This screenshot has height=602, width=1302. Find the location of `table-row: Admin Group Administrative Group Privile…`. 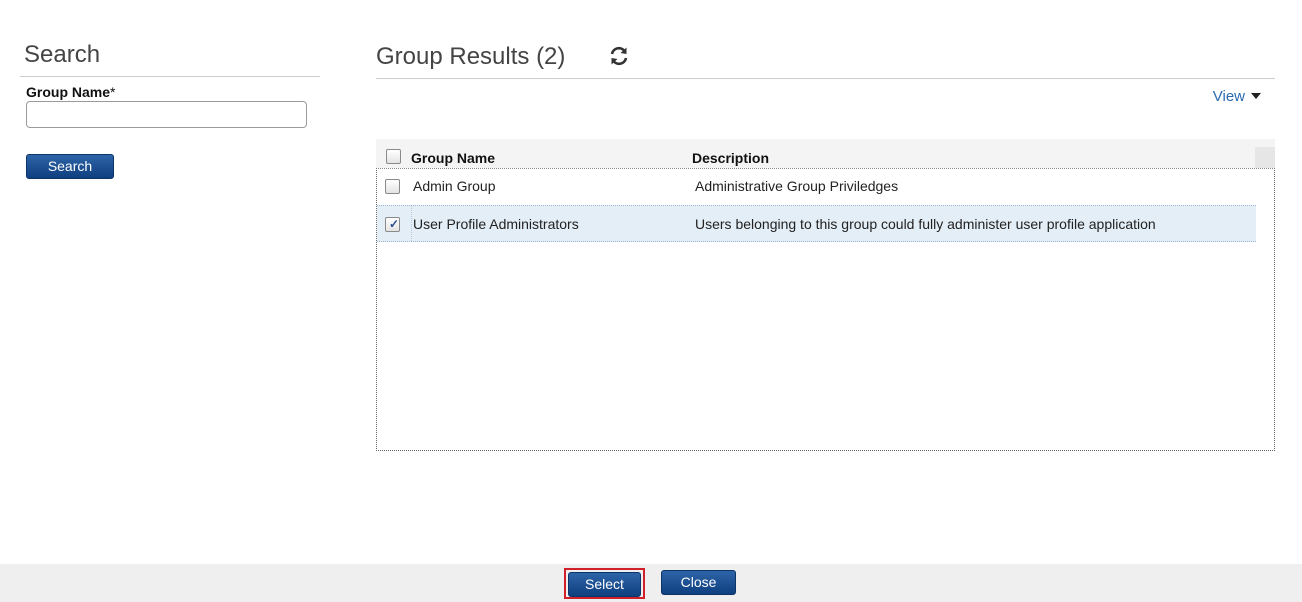

table-row: Admin Group Administrative Group Privile… is located at coordinates (816, 187).